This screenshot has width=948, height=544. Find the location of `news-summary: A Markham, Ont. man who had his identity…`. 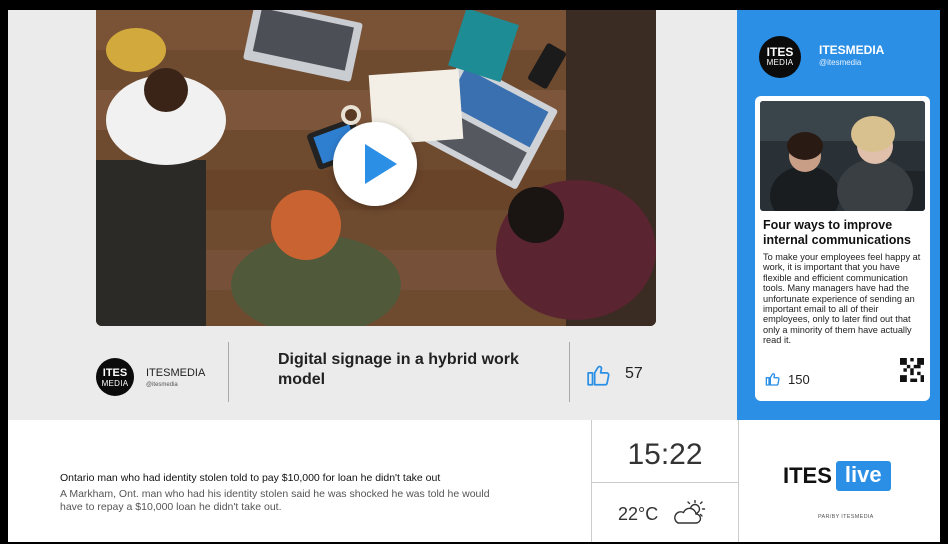

news-summary: A Markham, Ont. man who had his identity… is located at coordinates (275, 500).